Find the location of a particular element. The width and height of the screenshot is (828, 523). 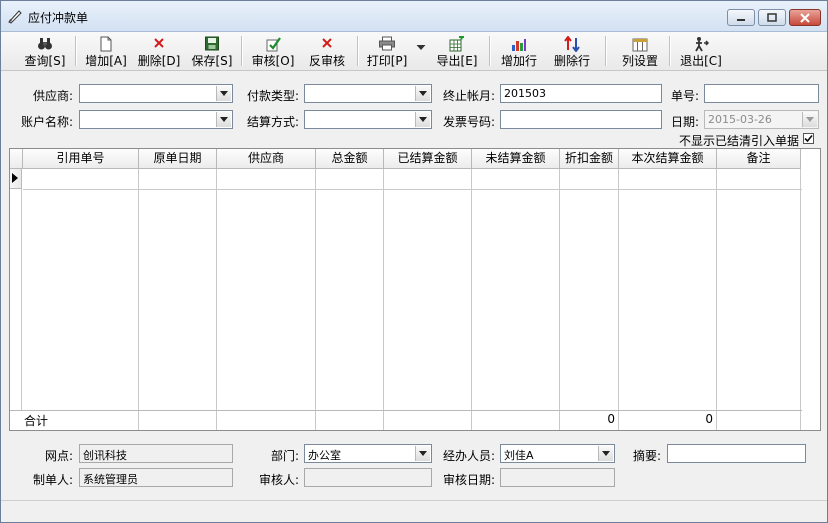

close-icon is located at coordinates (805, 17).